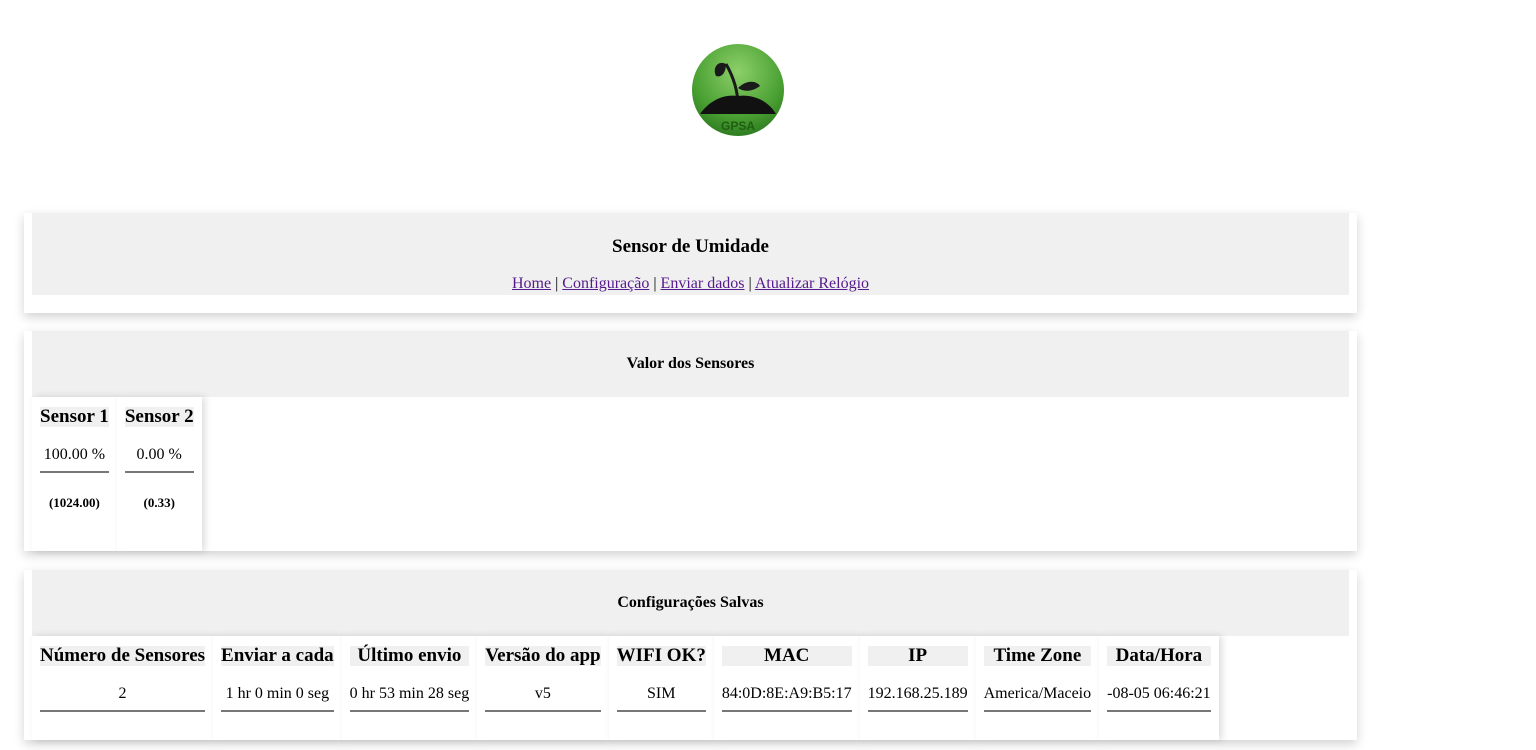 Image resolution: width=1536 pixels, height=750 pixels. I want to click on config-value: 192.168.25.189, so click(917, 693).